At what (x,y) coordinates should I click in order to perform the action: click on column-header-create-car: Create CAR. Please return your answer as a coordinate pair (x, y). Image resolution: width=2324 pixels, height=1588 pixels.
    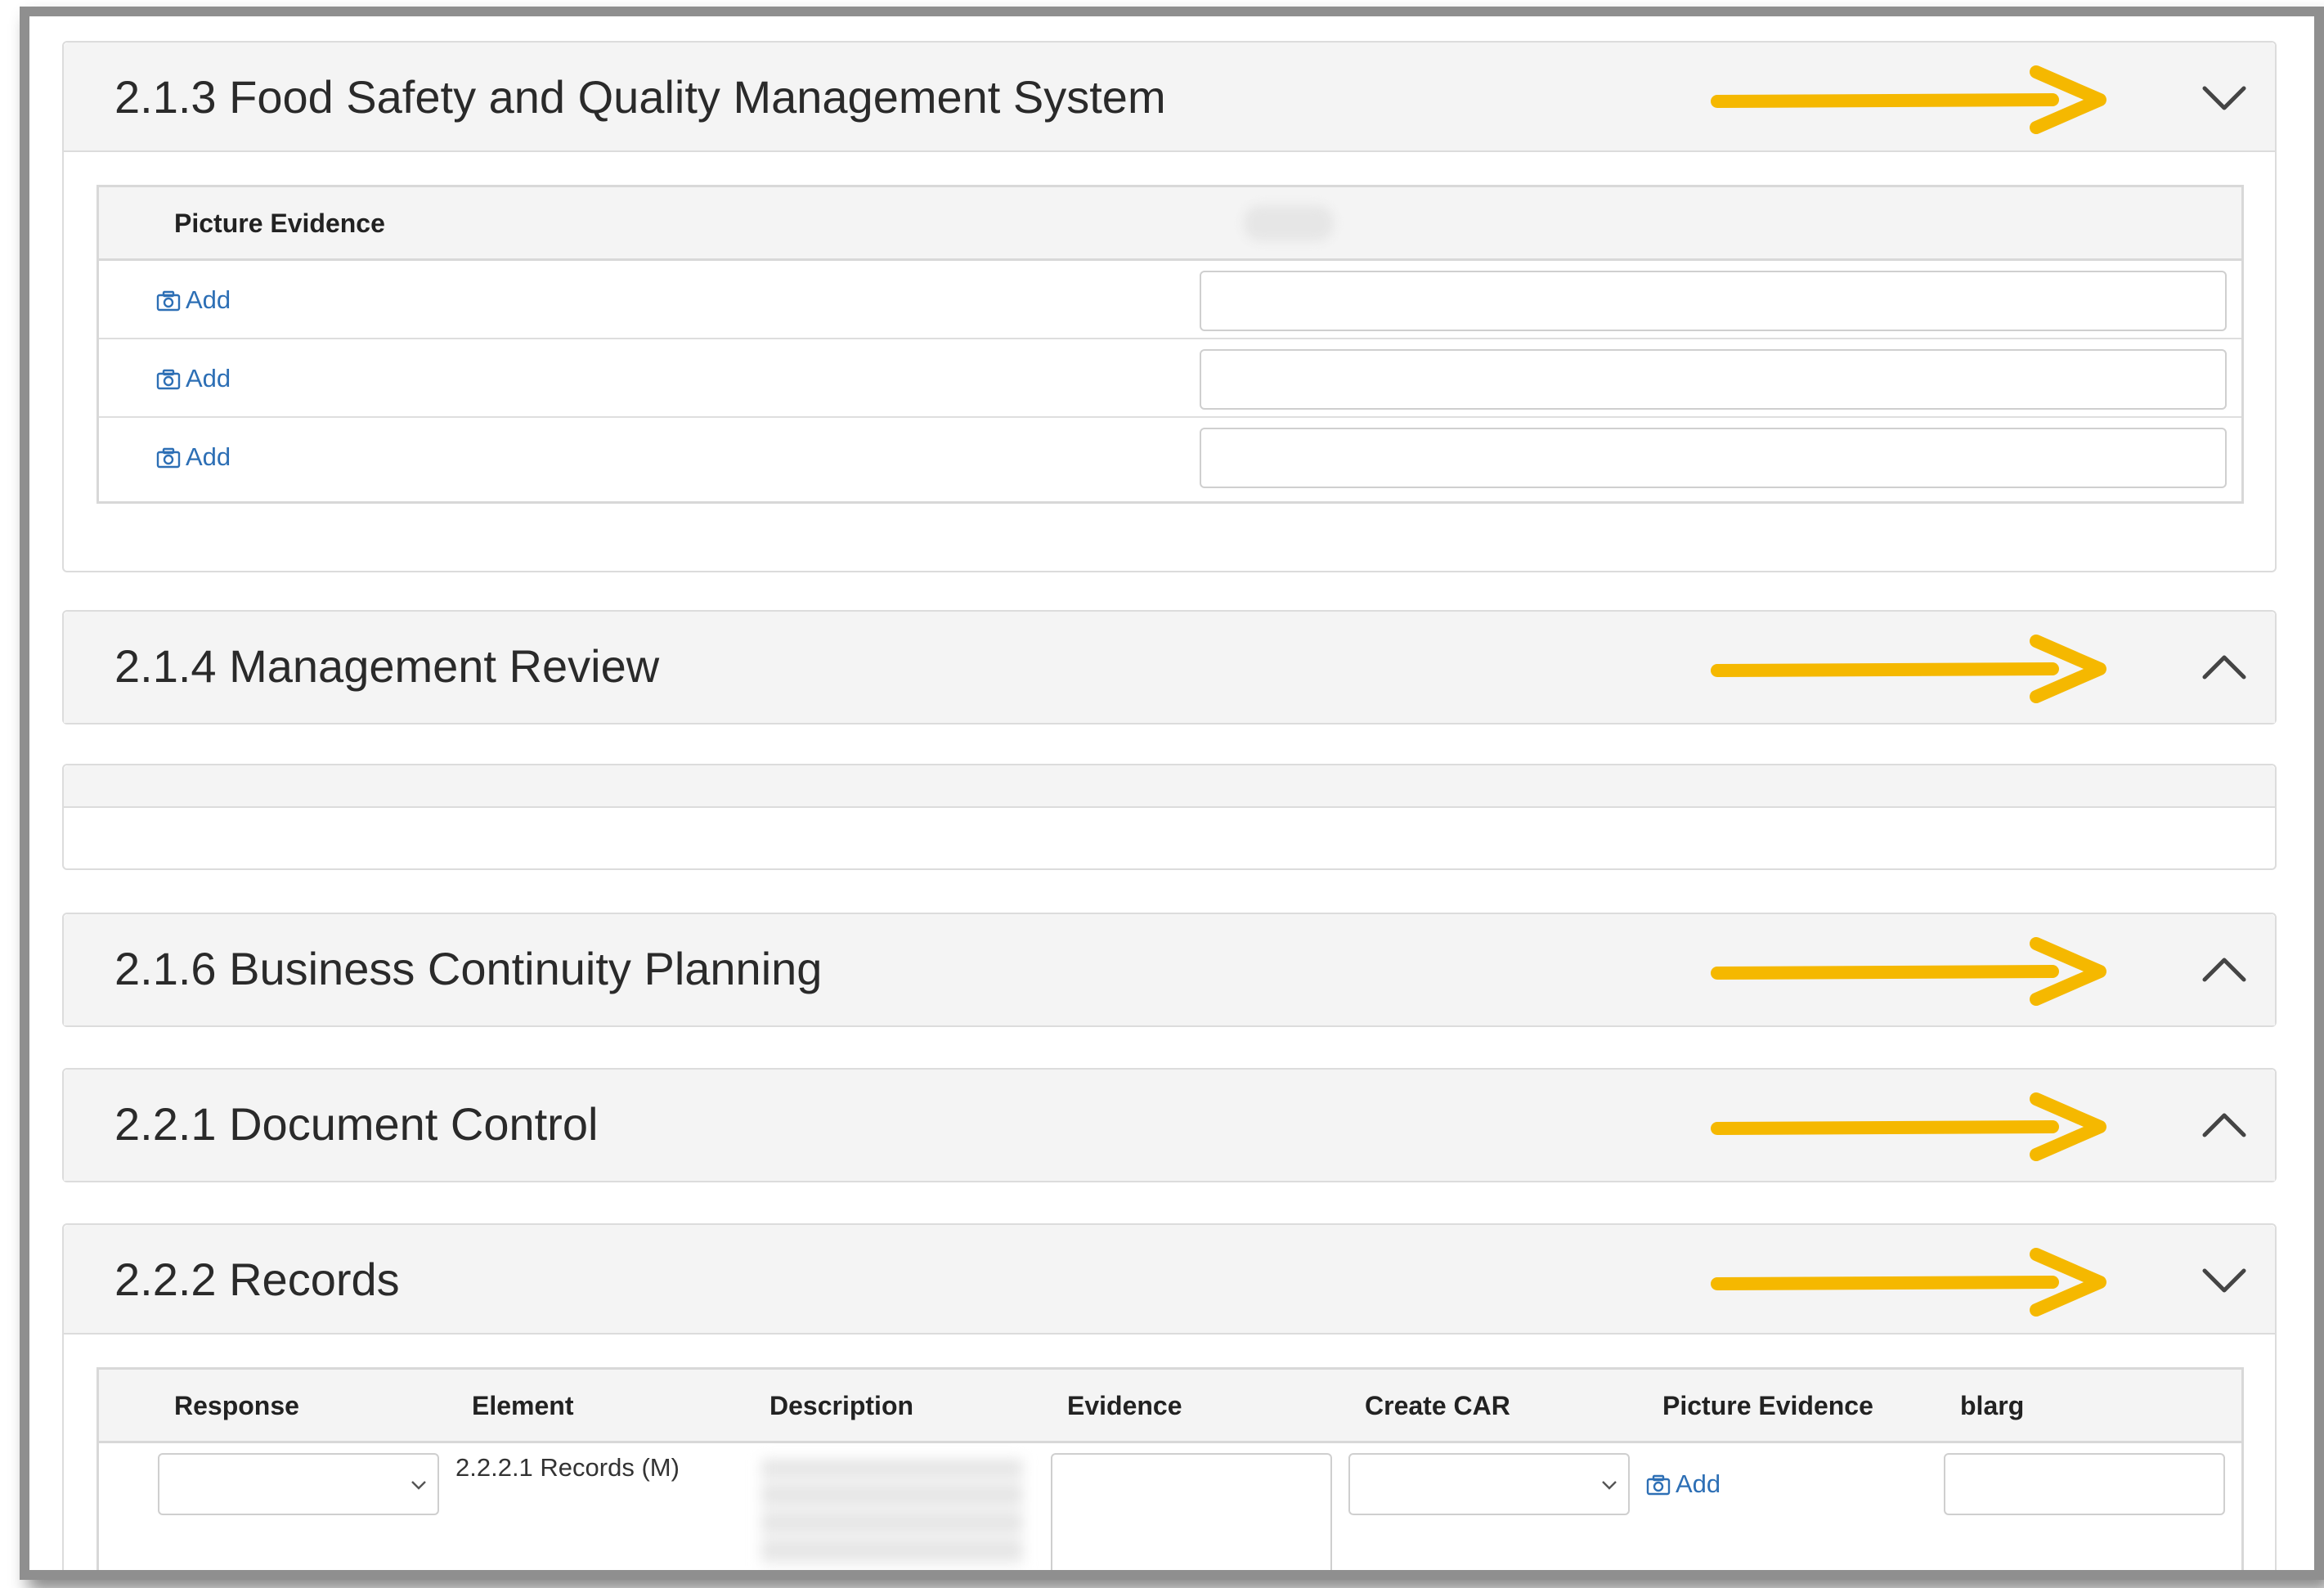
    Looking at the image, I should click on (1437, 1405).